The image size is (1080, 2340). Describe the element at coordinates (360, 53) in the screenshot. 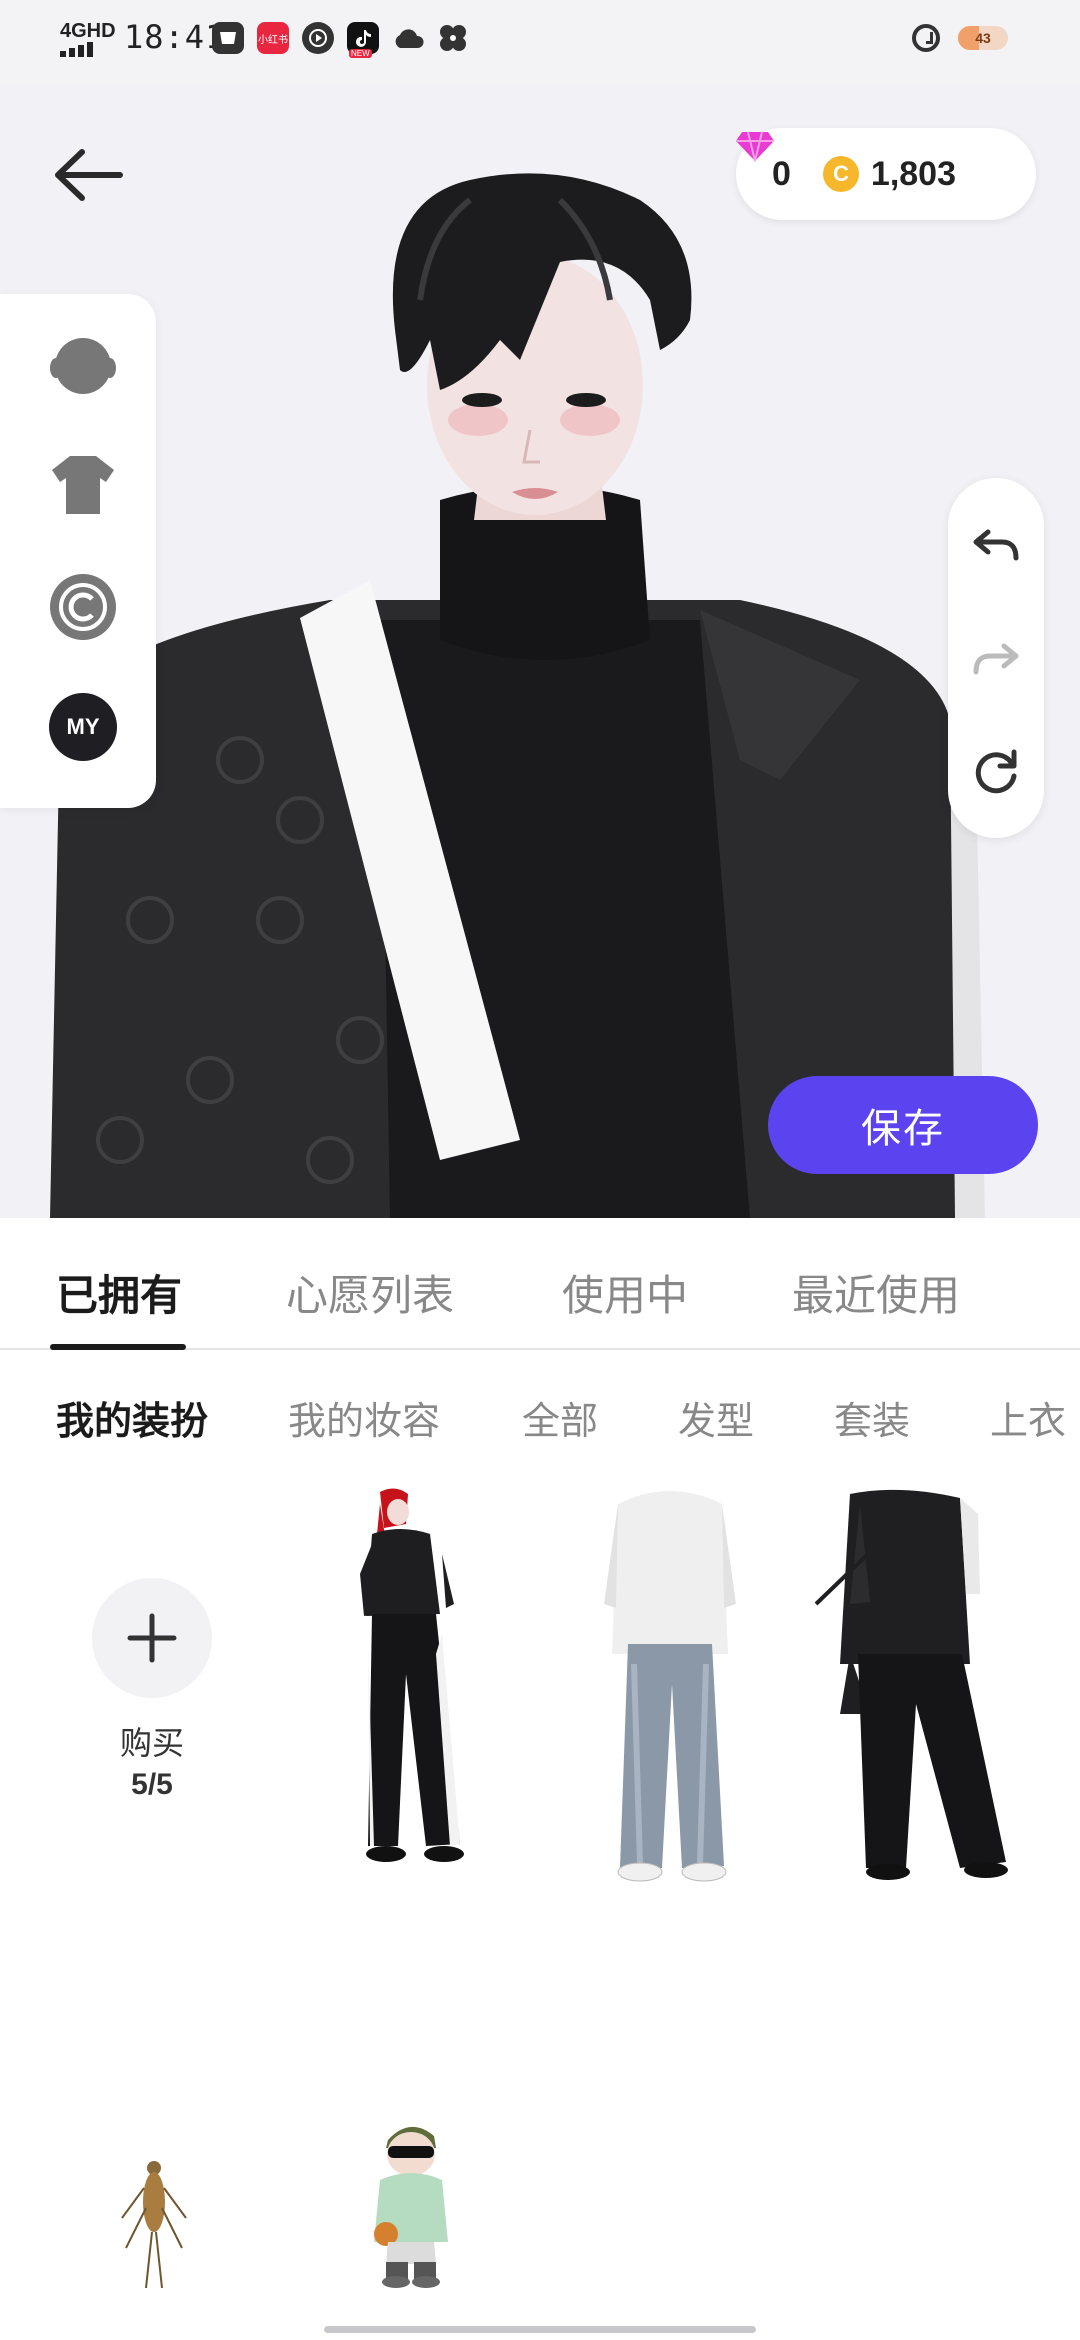

I see `tiktok-badge: NEW` at that location.